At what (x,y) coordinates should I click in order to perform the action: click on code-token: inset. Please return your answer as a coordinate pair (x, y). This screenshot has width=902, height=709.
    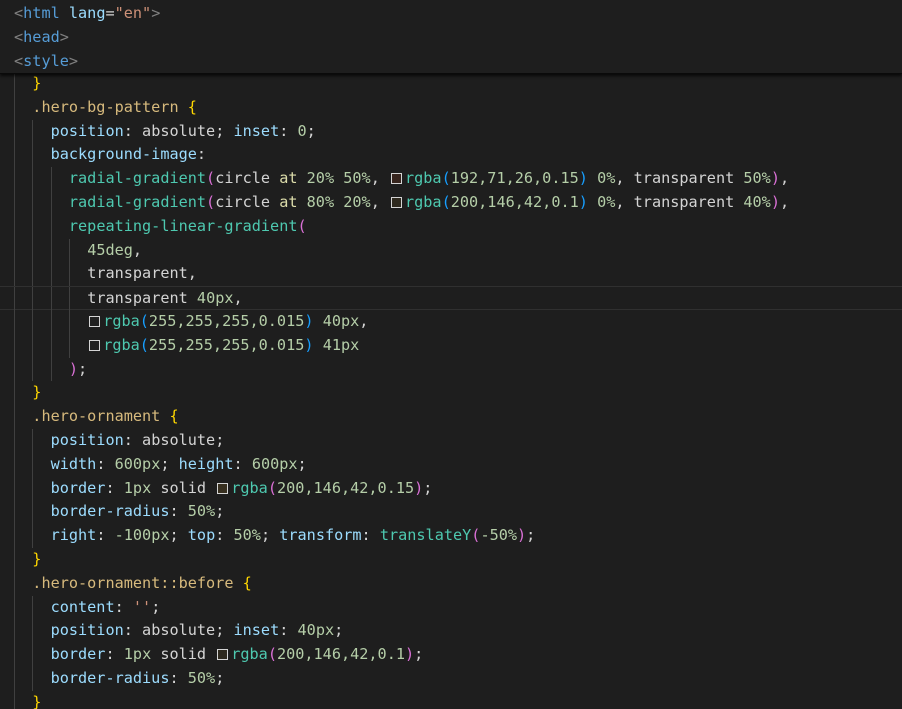
    Looking at the image, I should click on (256, 130).